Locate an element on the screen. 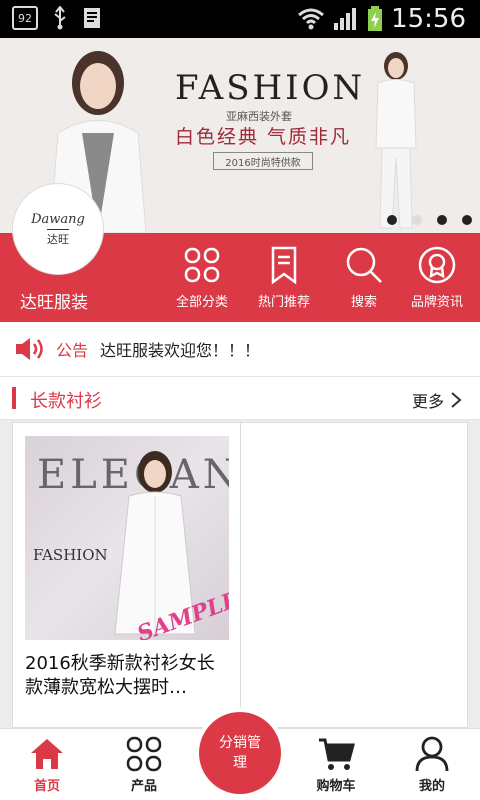 The width and height of the screenshot is (480, 800). brand-logo: Dawang 达旺 is located at coordinates (58, 229).